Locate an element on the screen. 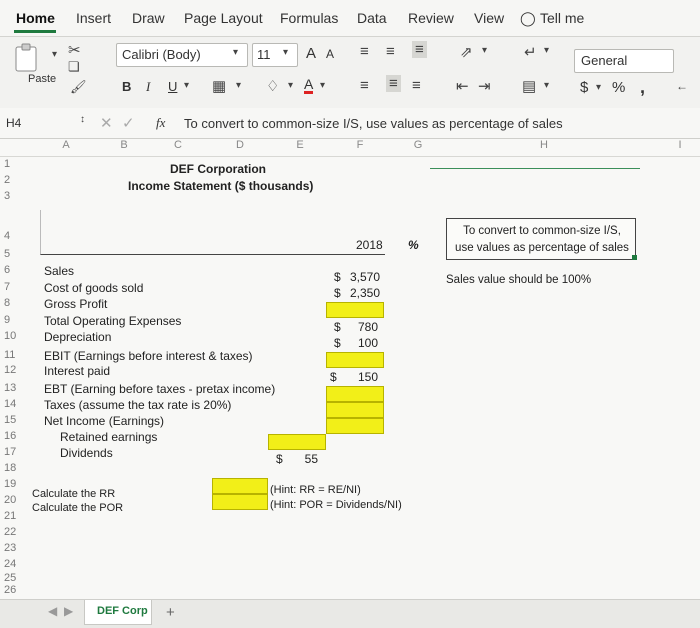 This screenshot has width=700, height=628. menu-home: Home is located at coordinates (35, 18).